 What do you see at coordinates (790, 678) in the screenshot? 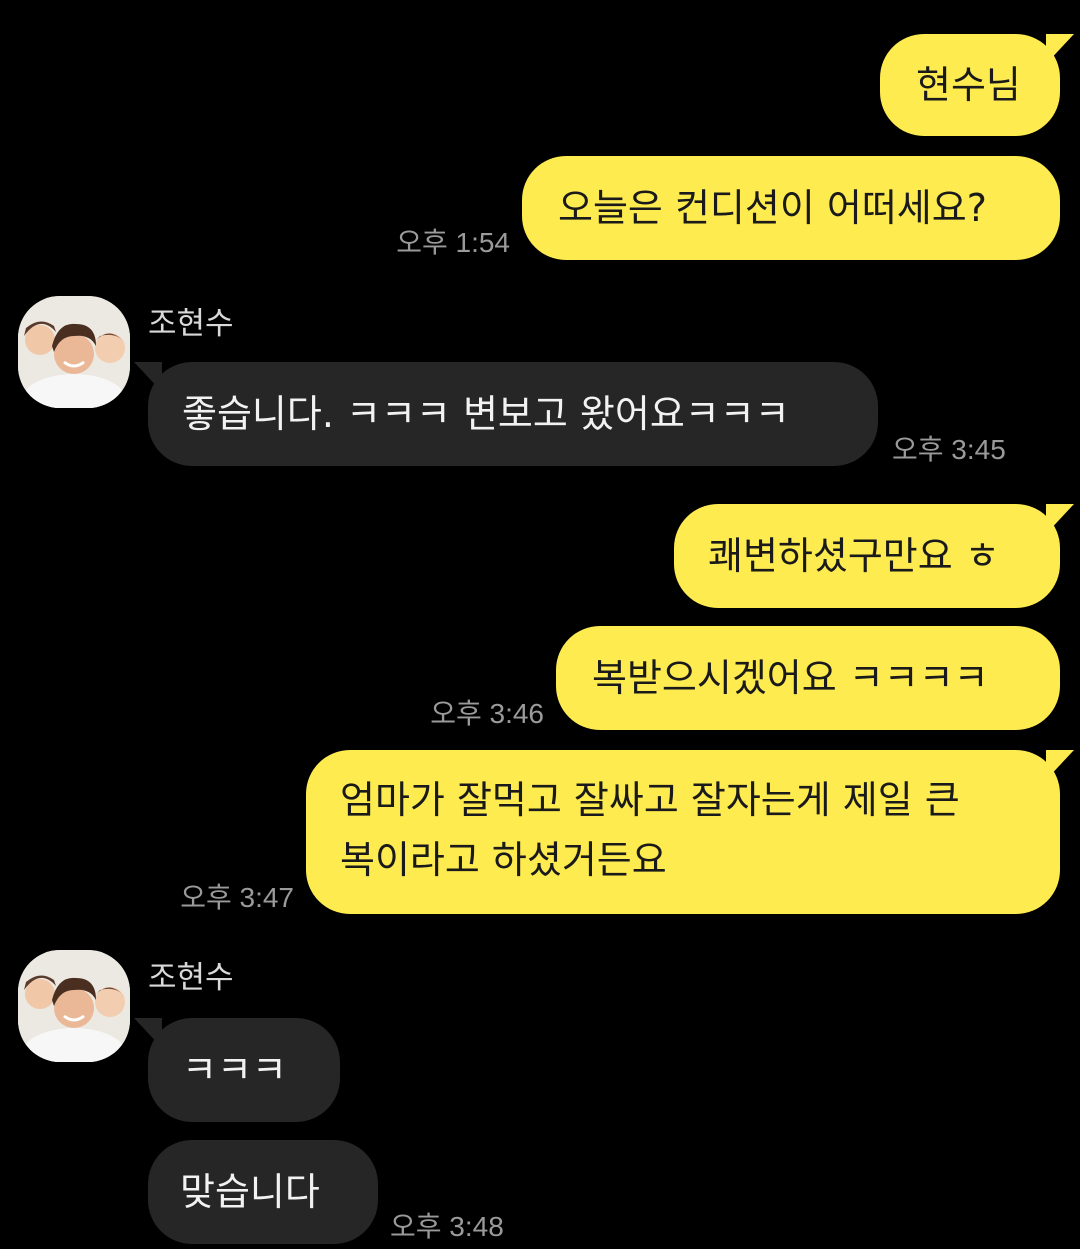
I see `message-text: 복받으시겠어요 ㅋㅋㅋㅋ` at bounding box center [790, 678].